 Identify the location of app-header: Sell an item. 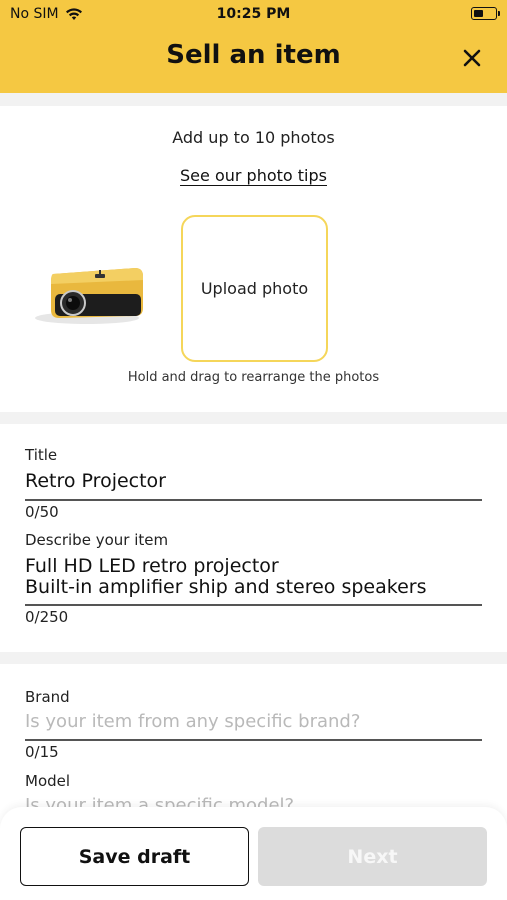
(253, 60).